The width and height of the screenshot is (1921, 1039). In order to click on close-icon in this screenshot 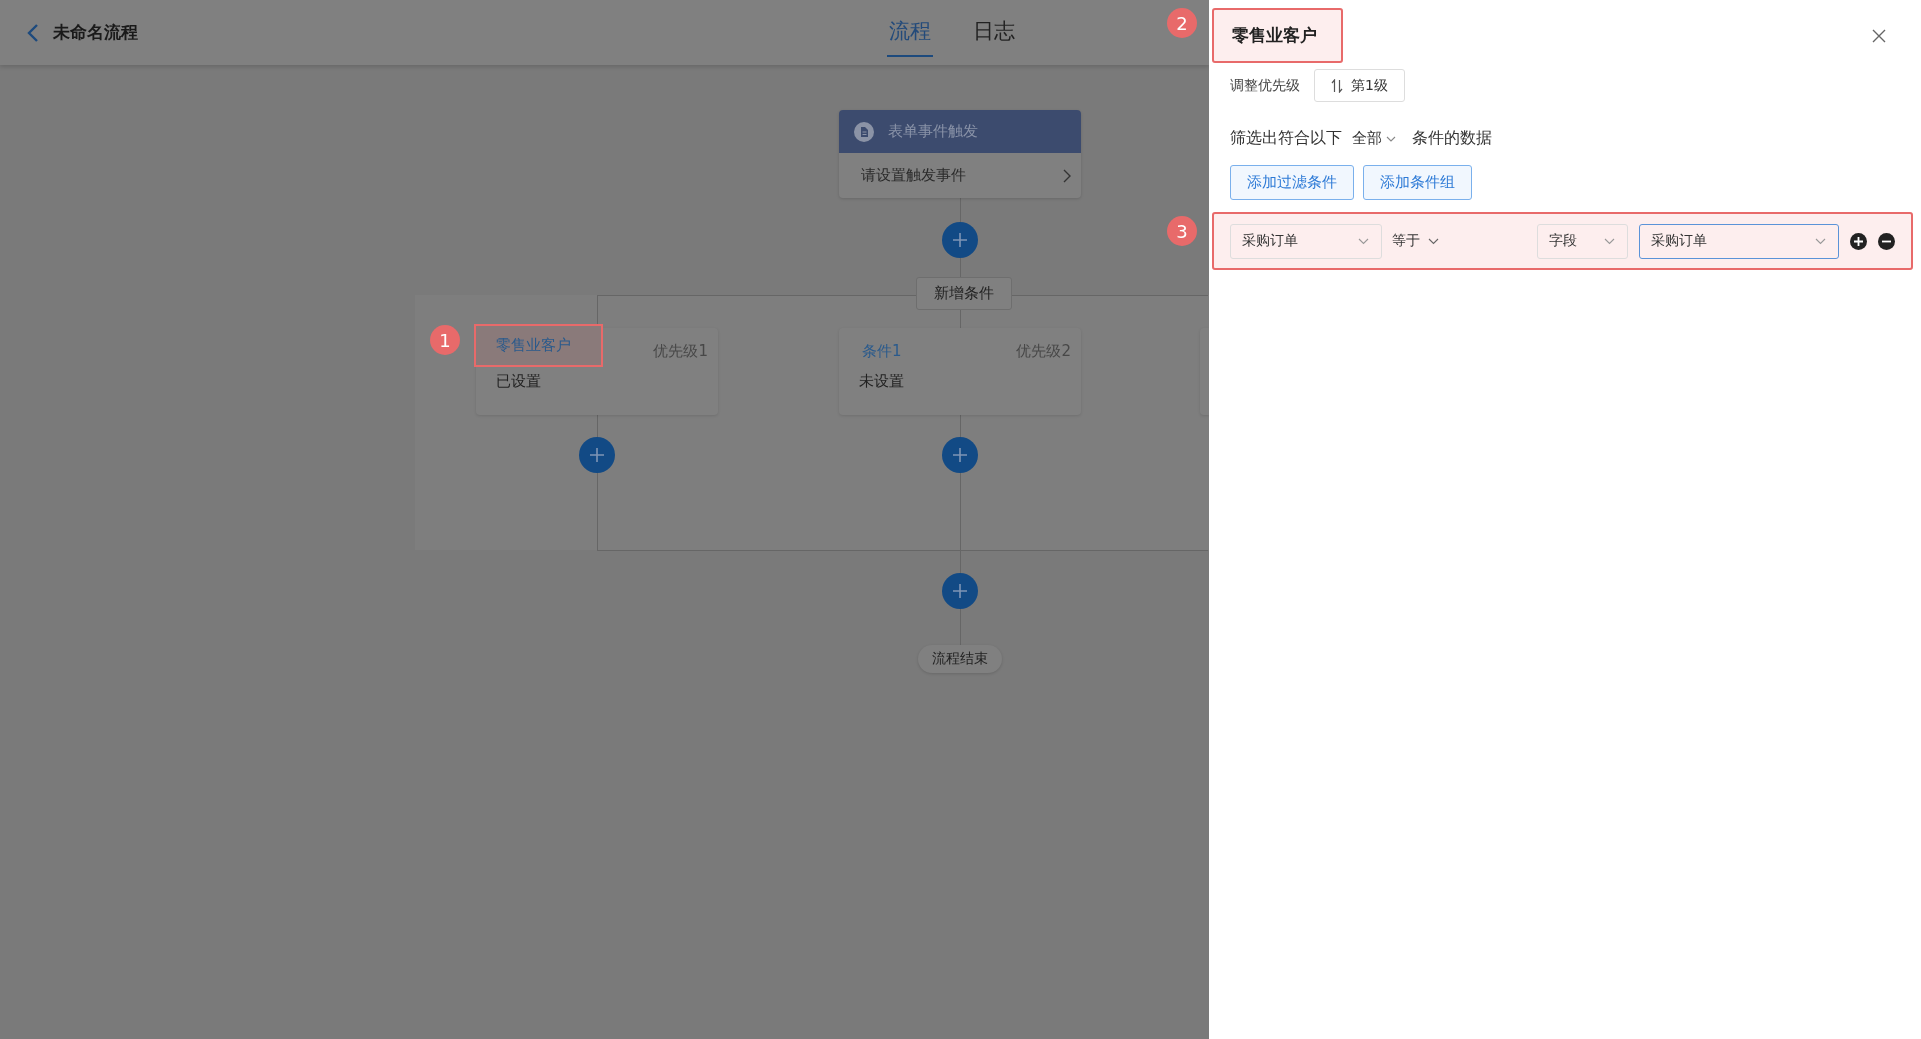, I will do `click(1879, 35)`.